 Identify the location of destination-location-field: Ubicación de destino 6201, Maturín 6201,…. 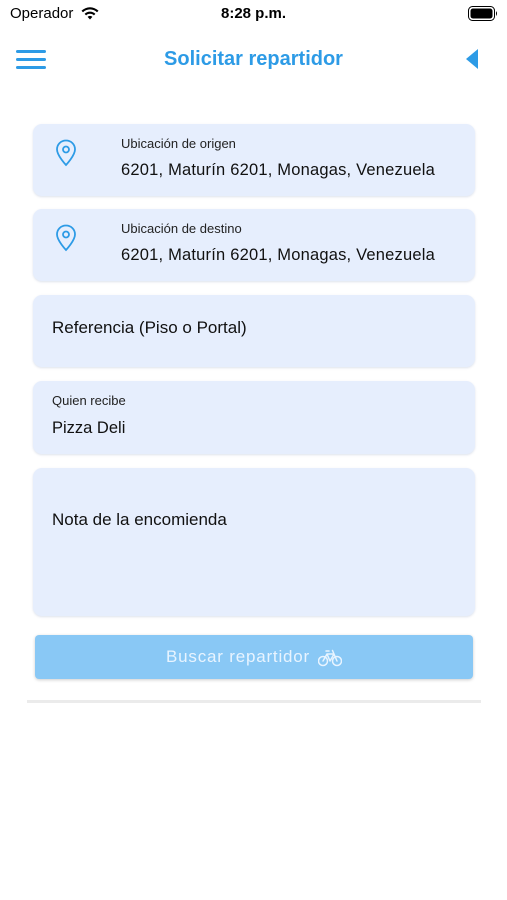
(254, 245).